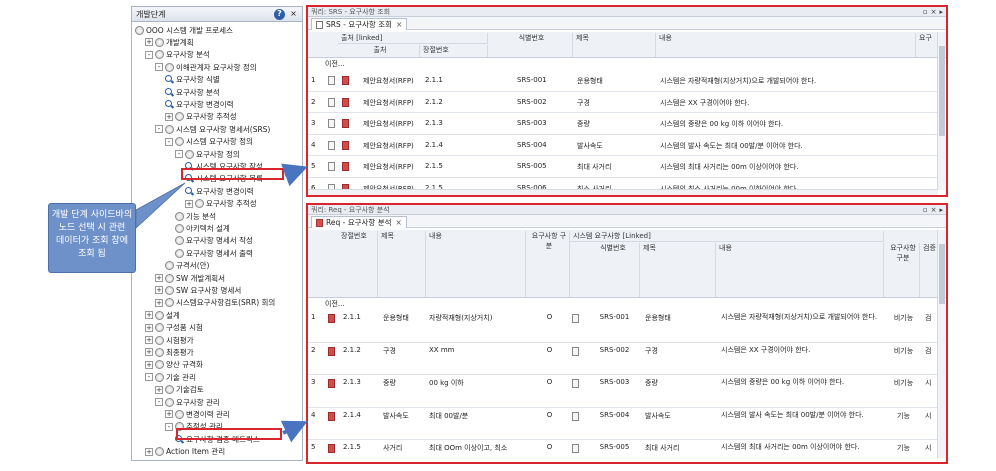  What do you see at coordinates (800, 270) in the screenshot?
I see `col-sys-content: 내용` at bounding box center [800, 270].